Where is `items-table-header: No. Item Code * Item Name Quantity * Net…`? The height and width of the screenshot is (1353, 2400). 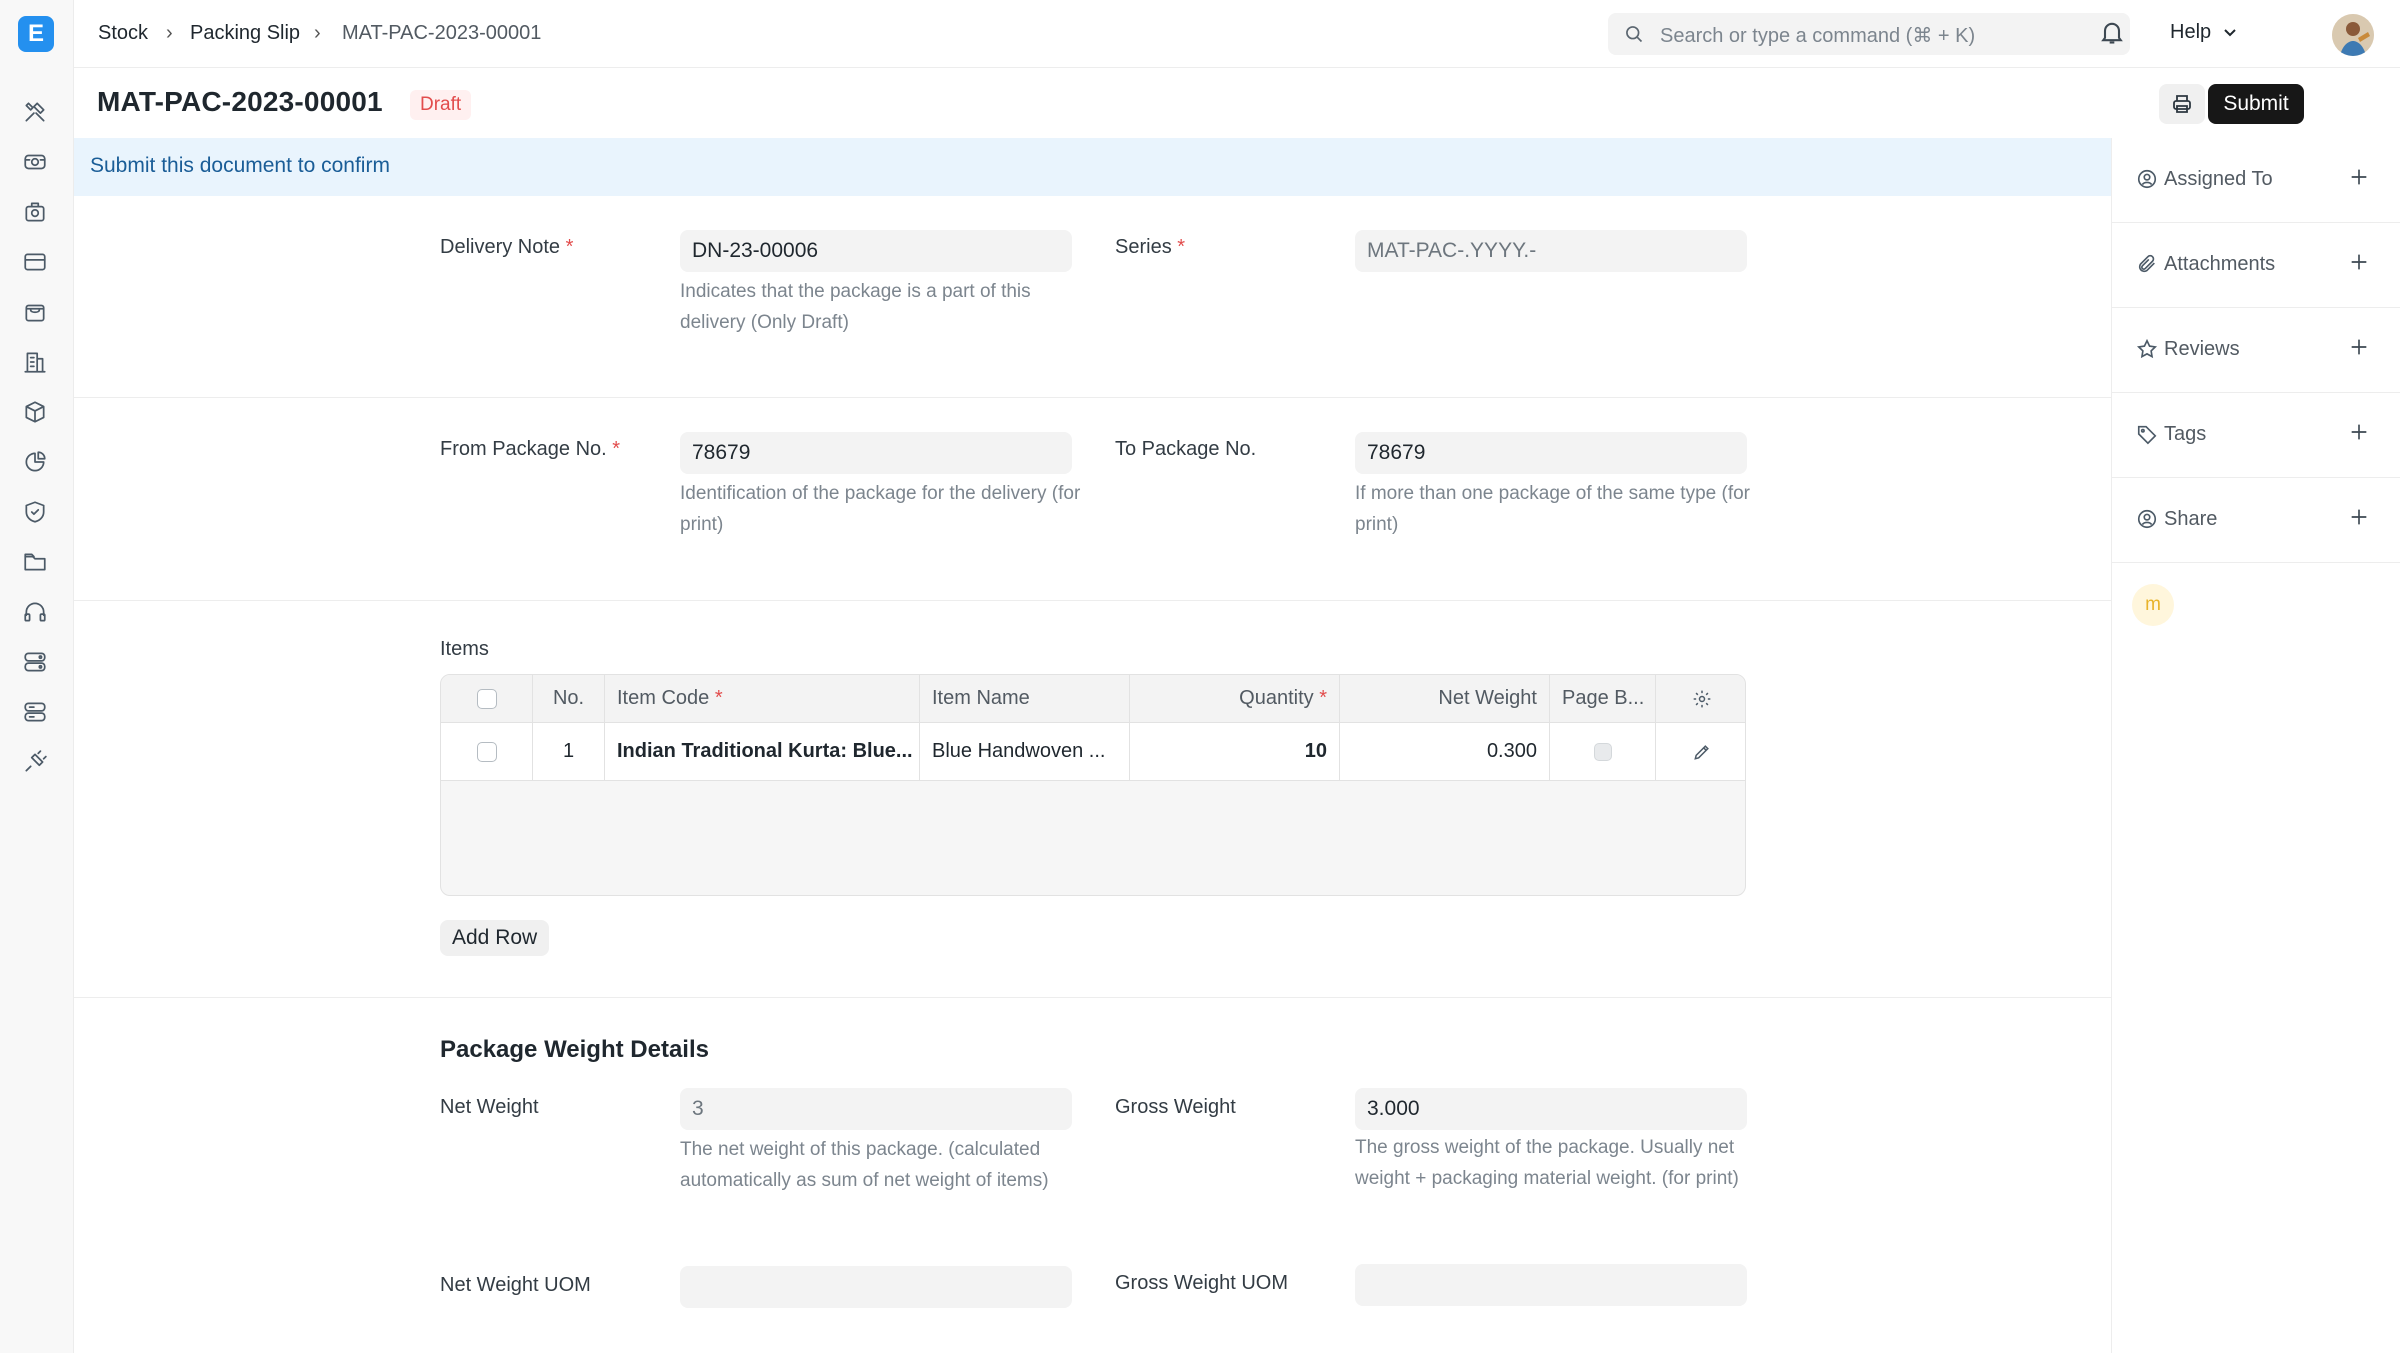
items-table-header: No. Item Code * Item Name Quantity * Net… is located at coordinates (1093, 699).